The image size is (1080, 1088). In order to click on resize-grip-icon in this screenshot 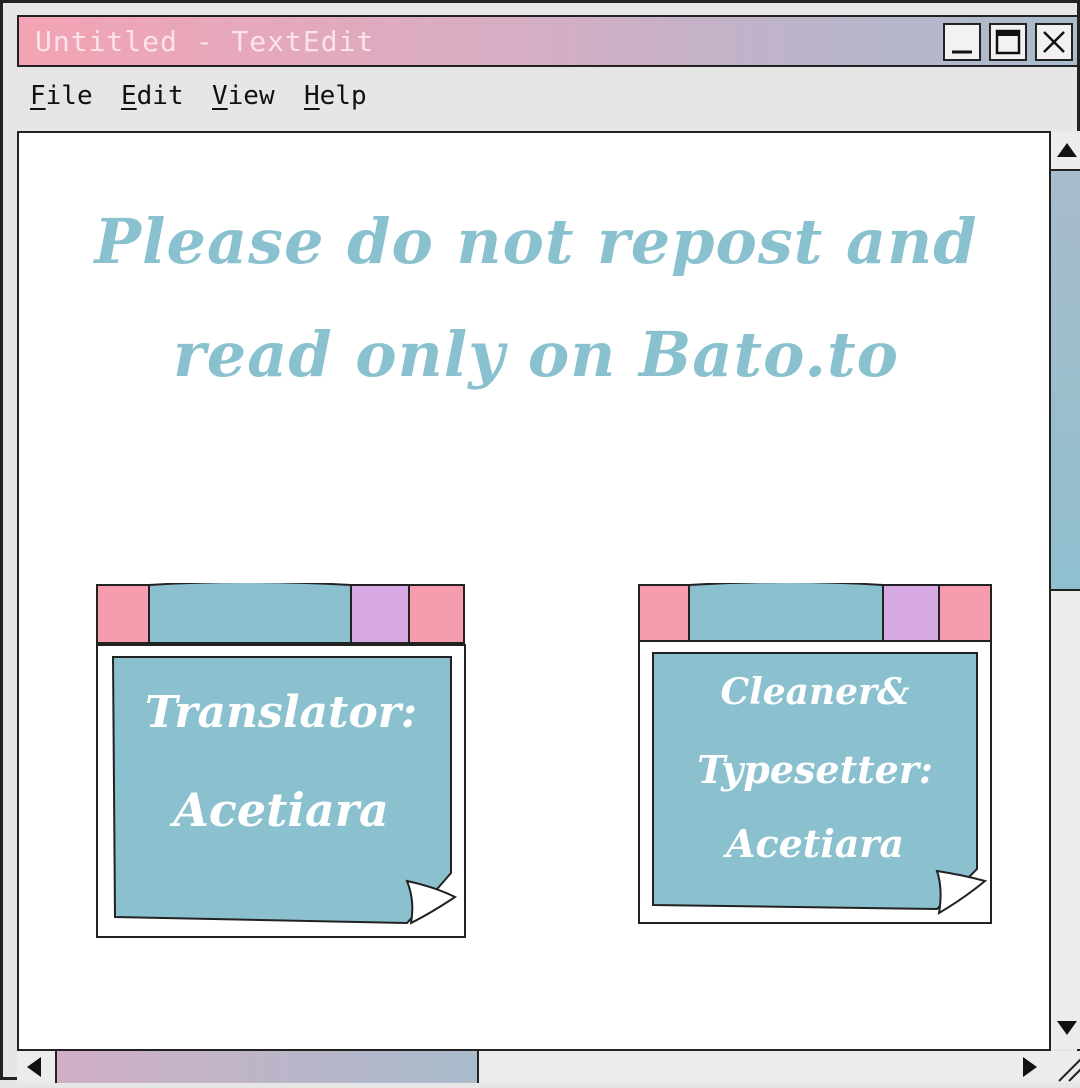, I will do `click(1069, 1070)`.